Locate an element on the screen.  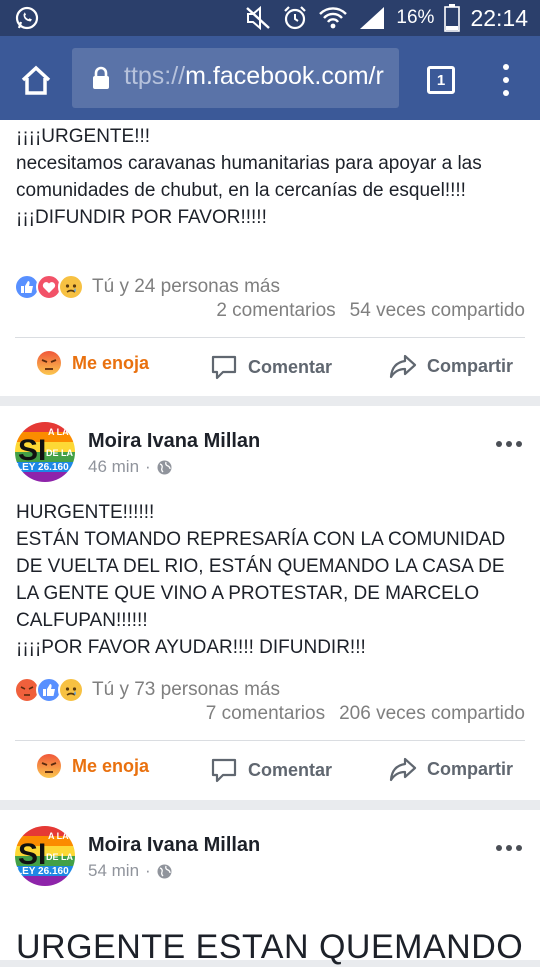
post-meta: 46 min · is located at coordinates (130, 467).